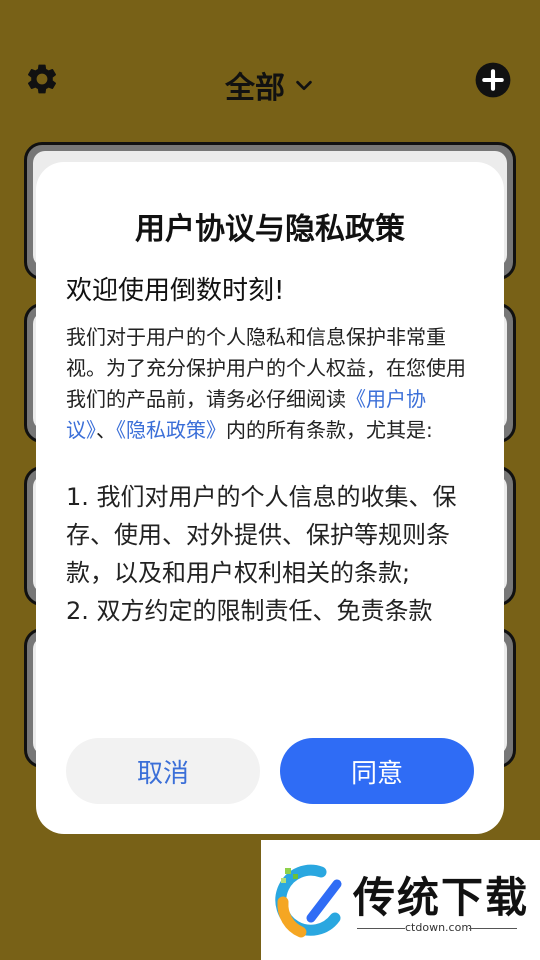 This screenshot has height=960, width=540. What do you see at coordinates (304, 85) in the screenshot?
I see `chevron-down-icon` at bounding box center [304, 85].